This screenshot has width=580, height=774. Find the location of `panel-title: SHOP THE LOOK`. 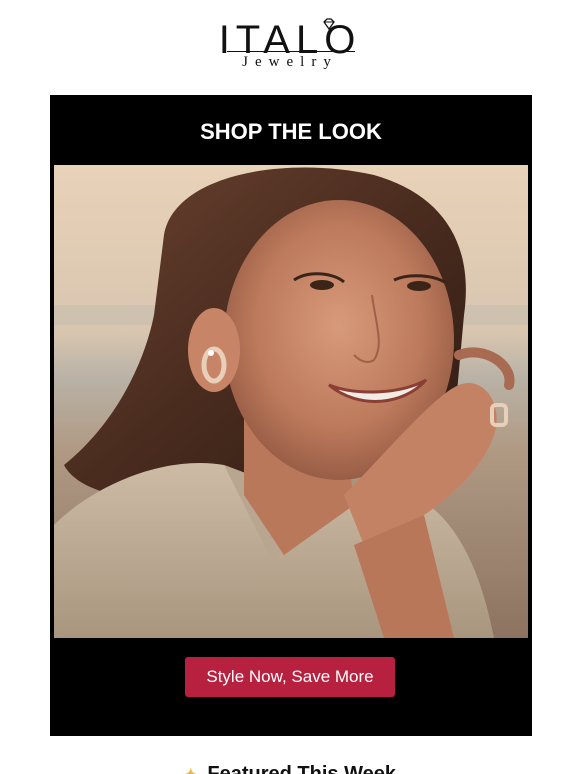

panel-title: SHOP THE LOOK is located at coordinates (291, 131).